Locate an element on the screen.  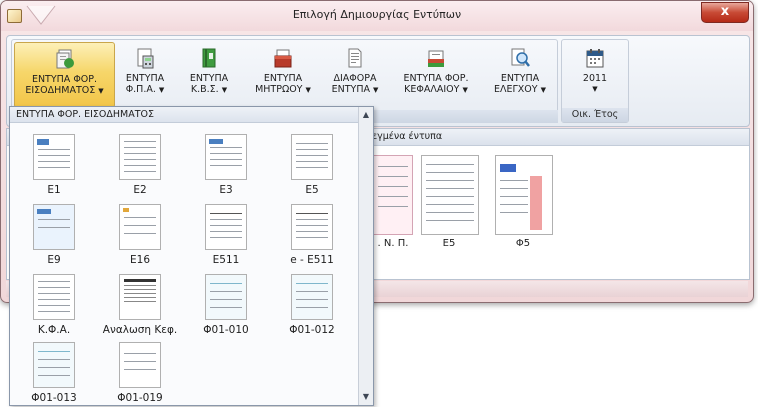
form-item-e1: Ε1 is located at coordinates (54, 165).